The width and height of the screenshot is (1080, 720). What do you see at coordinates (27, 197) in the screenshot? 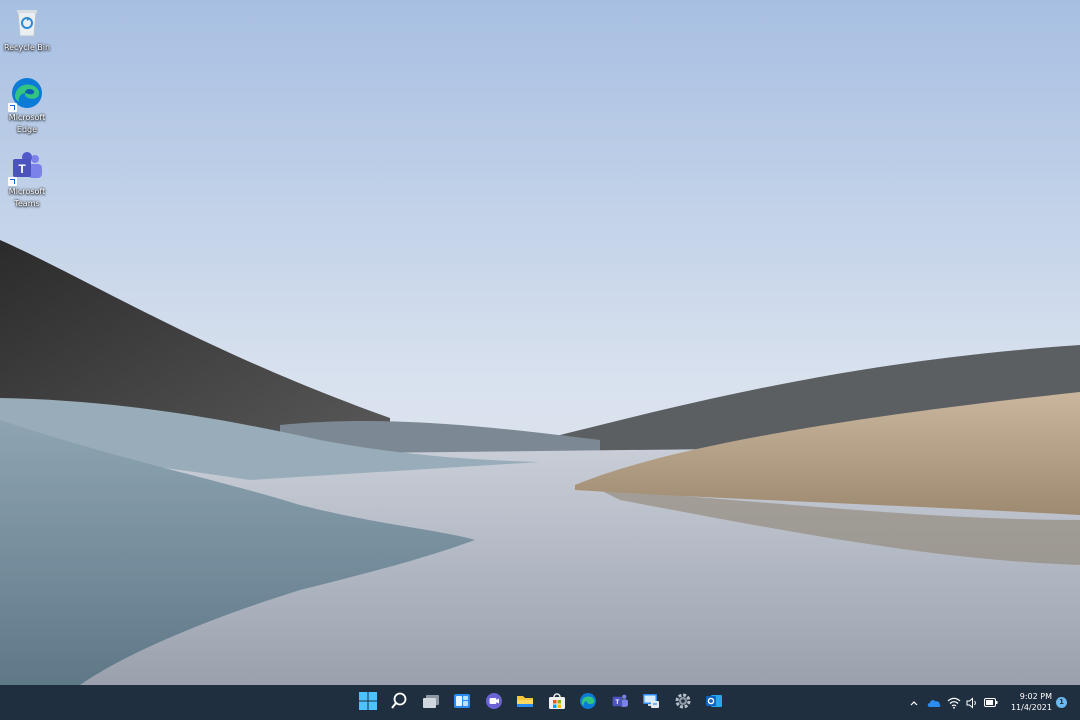
I see `desktop-icon-label: Microsoft Teams` at bounding box center [27, 197].